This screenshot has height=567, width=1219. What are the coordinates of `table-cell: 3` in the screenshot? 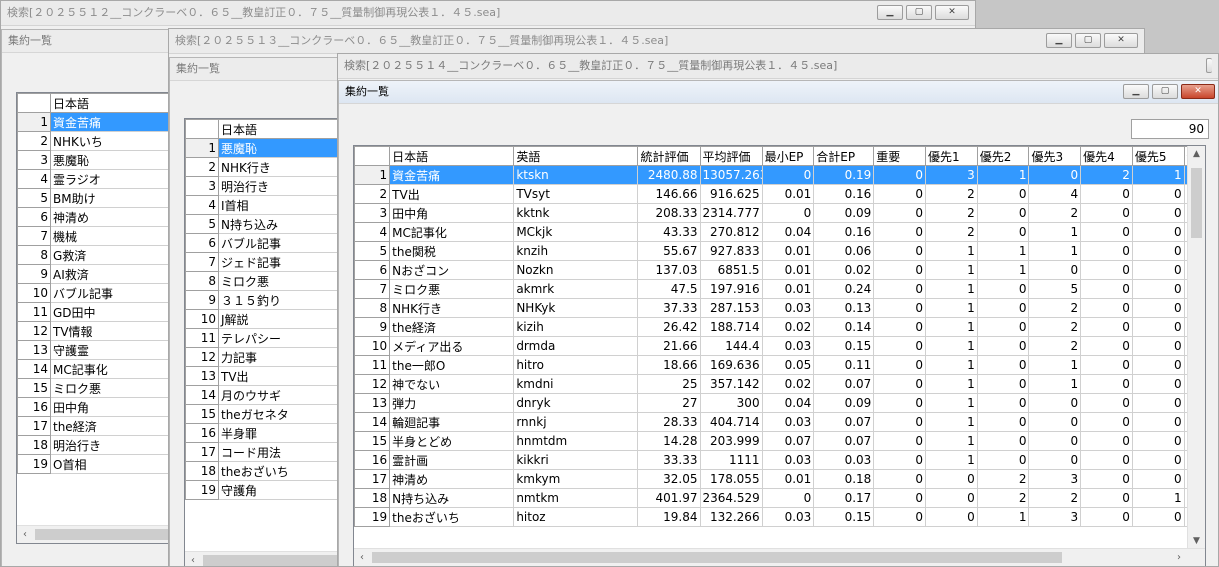 It's located at (1055, 517).